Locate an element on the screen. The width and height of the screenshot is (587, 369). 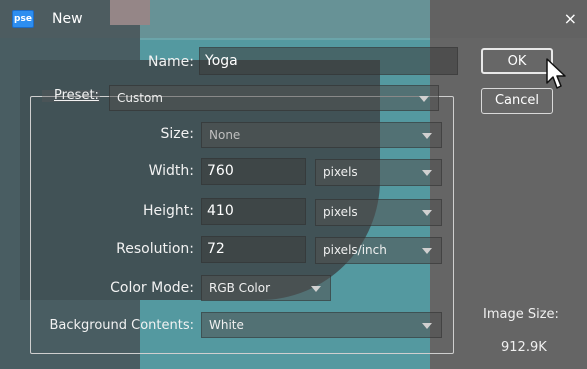
dialog-title: New is located at coordinates (67, 19).